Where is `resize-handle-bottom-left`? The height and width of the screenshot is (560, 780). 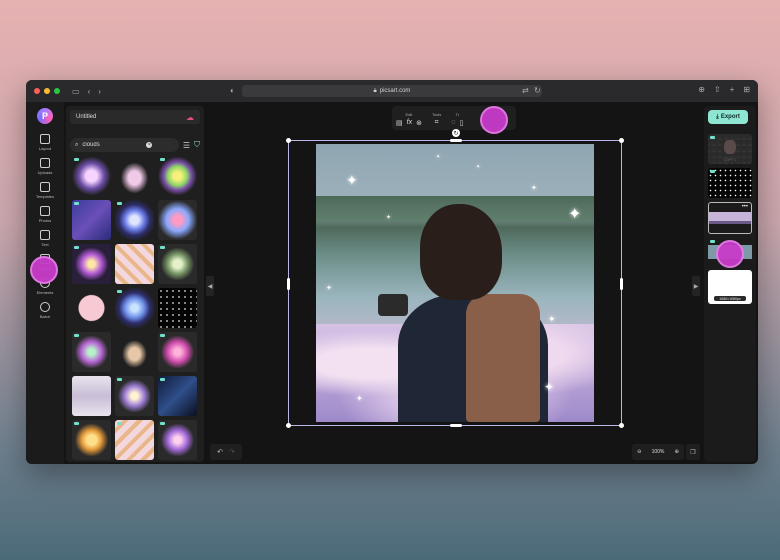
resize-handle-bottom-left is located at coordinates (288, 425).